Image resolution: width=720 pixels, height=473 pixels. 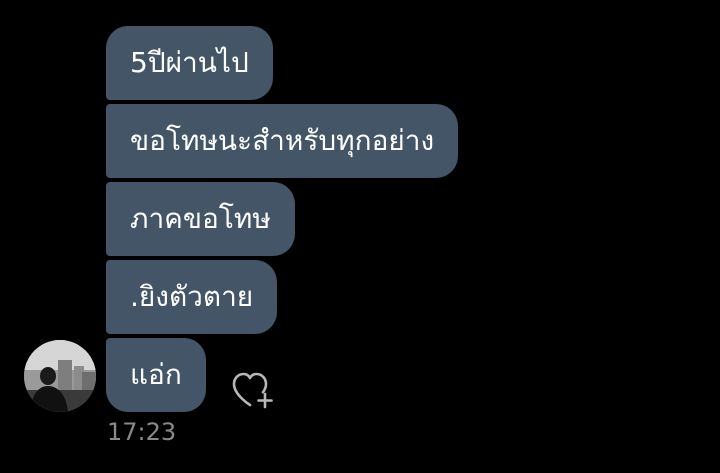 I want to click on profile-photo-icon, so click(x=60, y=376).